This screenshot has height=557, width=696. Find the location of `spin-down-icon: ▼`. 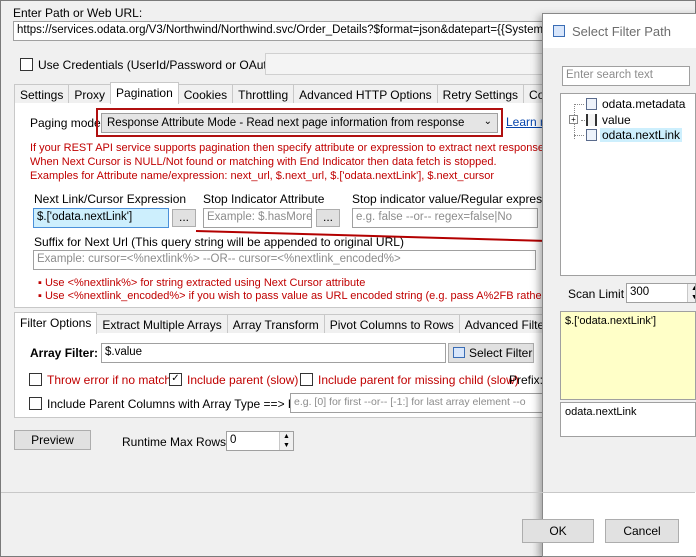

spin-down-icon: ▼ is located at coordinates (691, 297).